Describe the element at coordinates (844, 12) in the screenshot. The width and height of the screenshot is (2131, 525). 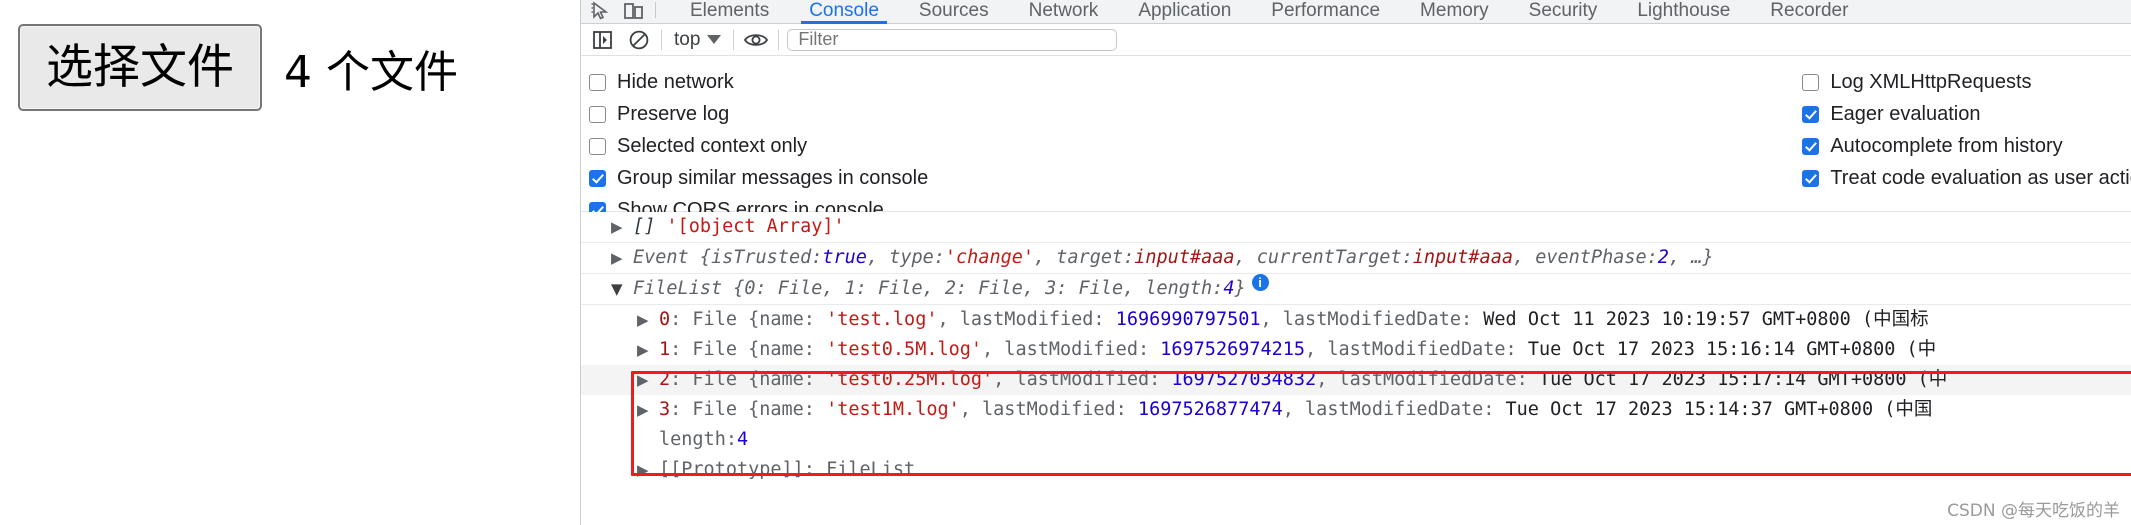
I see `tab-console: Console` at that location.